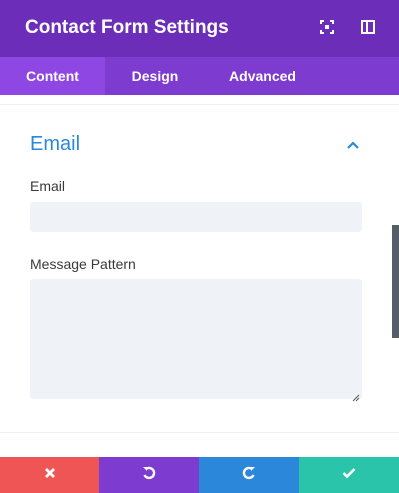 Image resolution: width=399 pixels, height=493 pixels. What do you see at coordinates (199, 104) in the screenshot?
I see `section-divider` at bounding box center [199, 104].